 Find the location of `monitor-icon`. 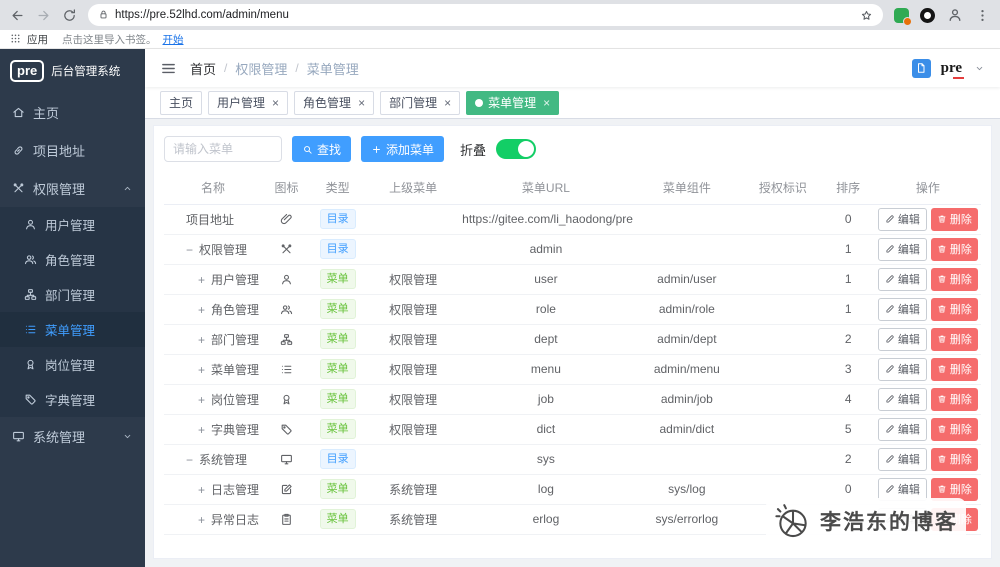

monitor-icon is located at coordinates (18, 436).